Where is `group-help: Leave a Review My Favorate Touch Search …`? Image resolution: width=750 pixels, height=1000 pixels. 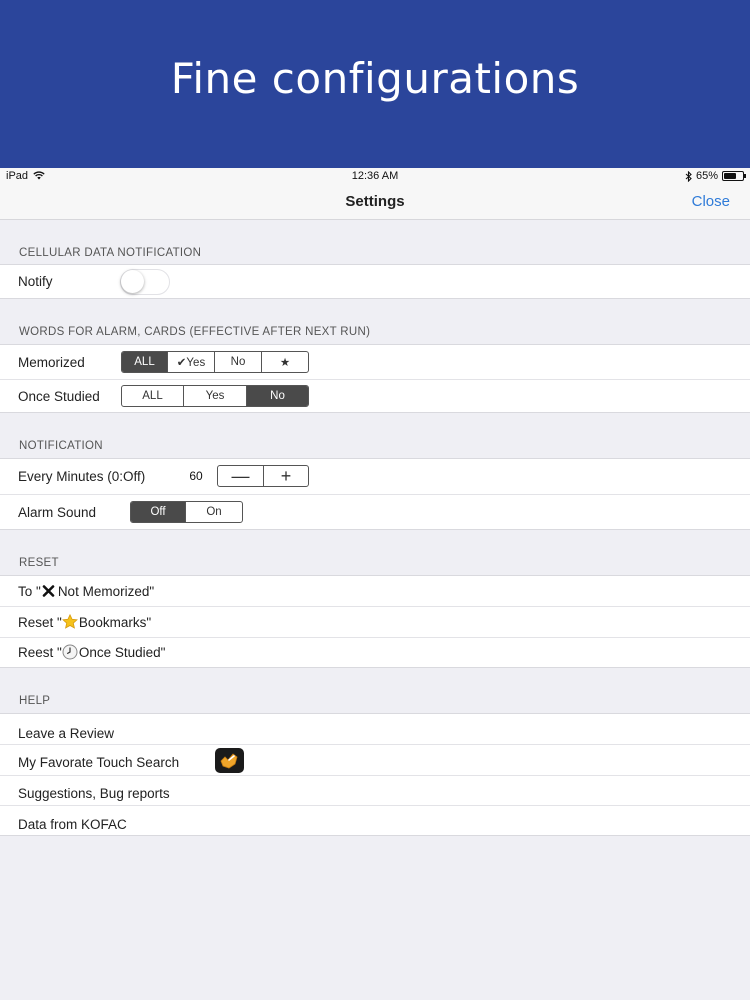 group-help: Leave a Review My Favorate Touch Search … is located at coordinates (375, 774).